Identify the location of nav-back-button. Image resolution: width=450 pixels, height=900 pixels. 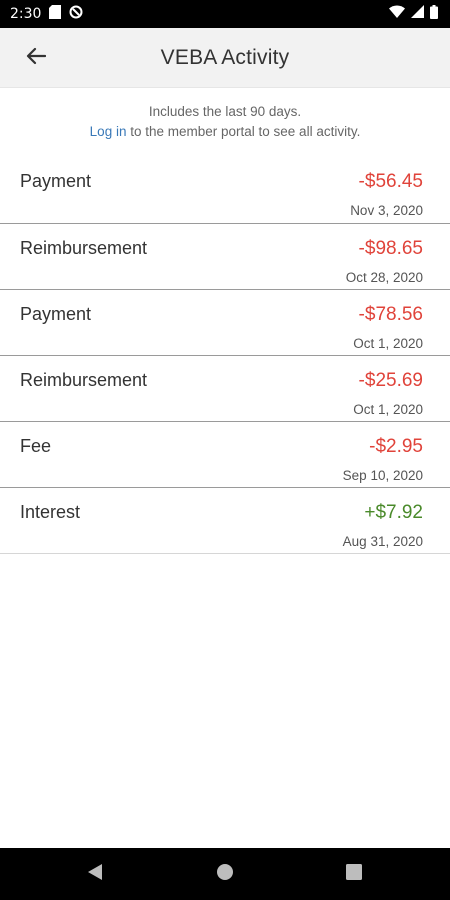
(95, 874).